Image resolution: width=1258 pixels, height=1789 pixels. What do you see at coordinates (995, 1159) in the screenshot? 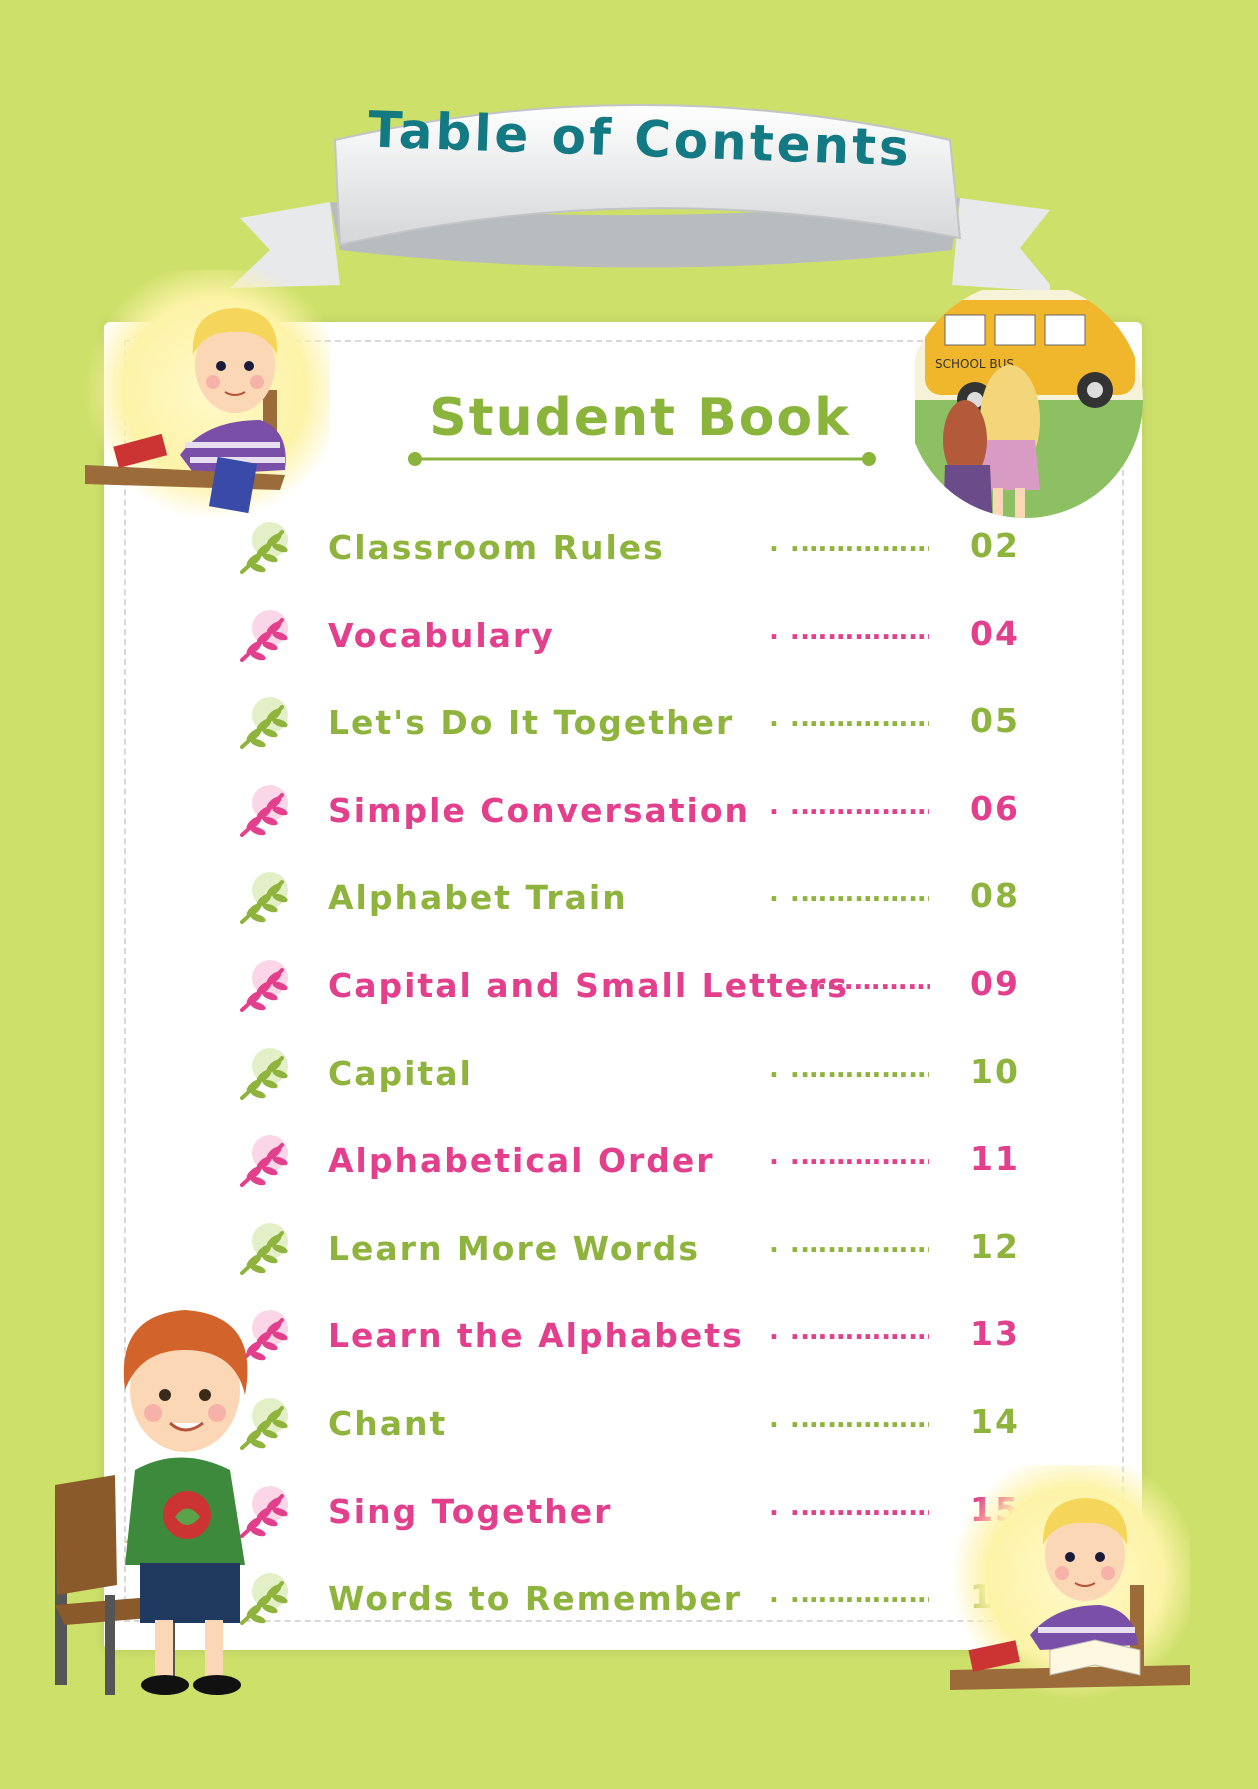
I see `toc-page-number: 11` at bounding box center [995, 1159].